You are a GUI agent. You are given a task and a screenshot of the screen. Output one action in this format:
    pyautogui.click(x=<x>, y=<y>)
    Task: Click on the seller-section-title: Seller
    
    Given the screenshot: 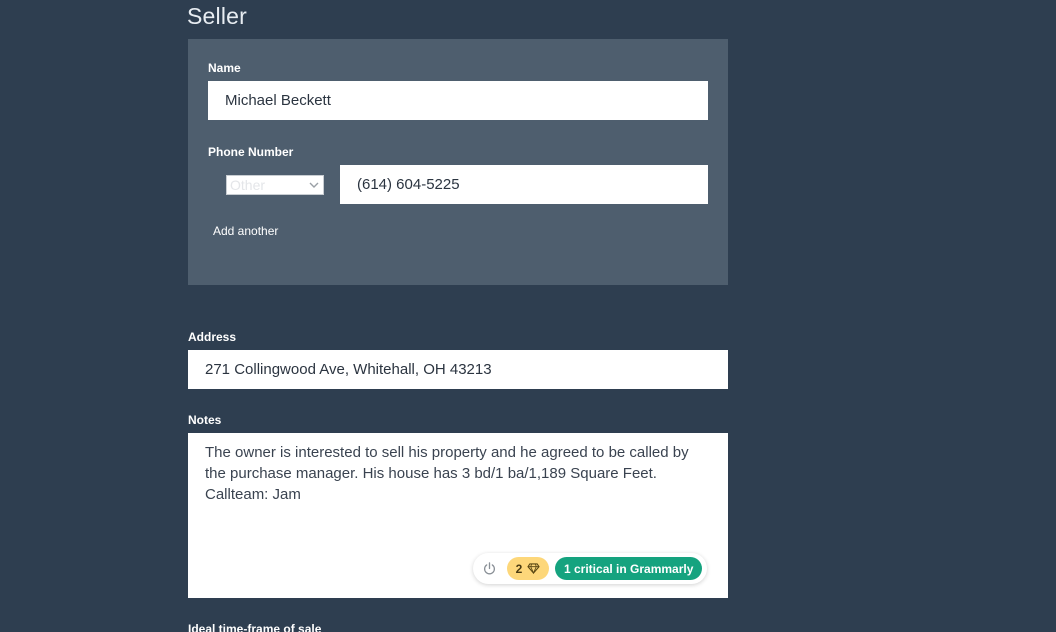 What is the action you would take?
    pyautogui.click(x=217, y=16)
    